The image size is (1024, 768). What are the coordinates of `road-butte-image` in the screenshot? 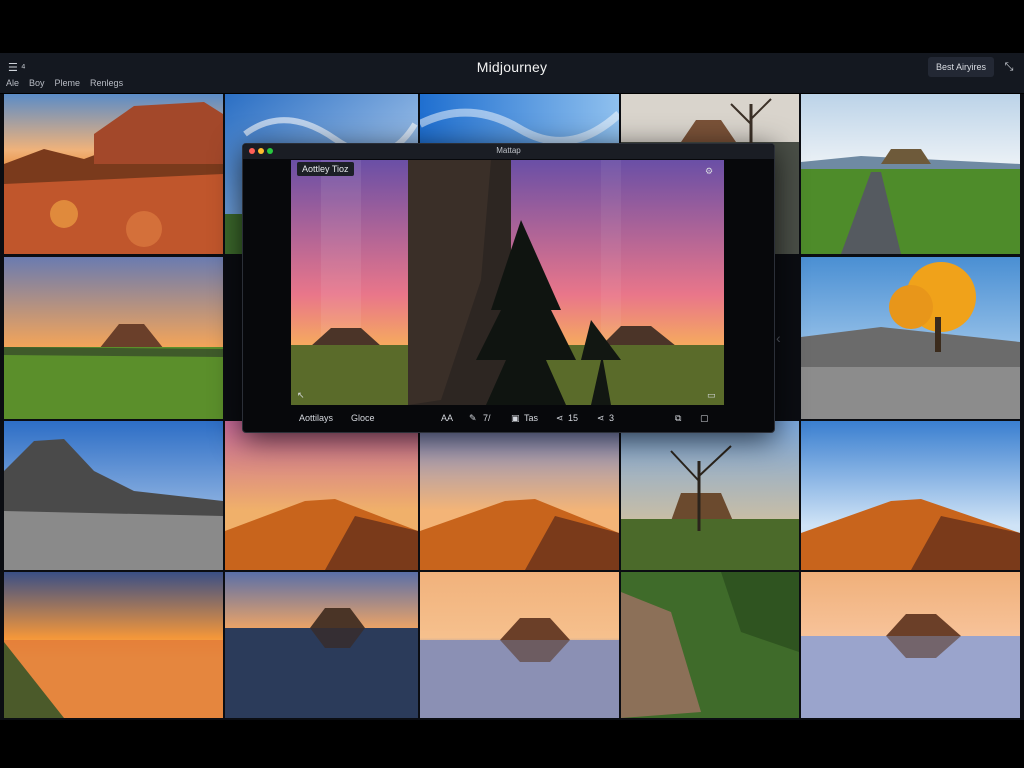 It's located at (910, 174).